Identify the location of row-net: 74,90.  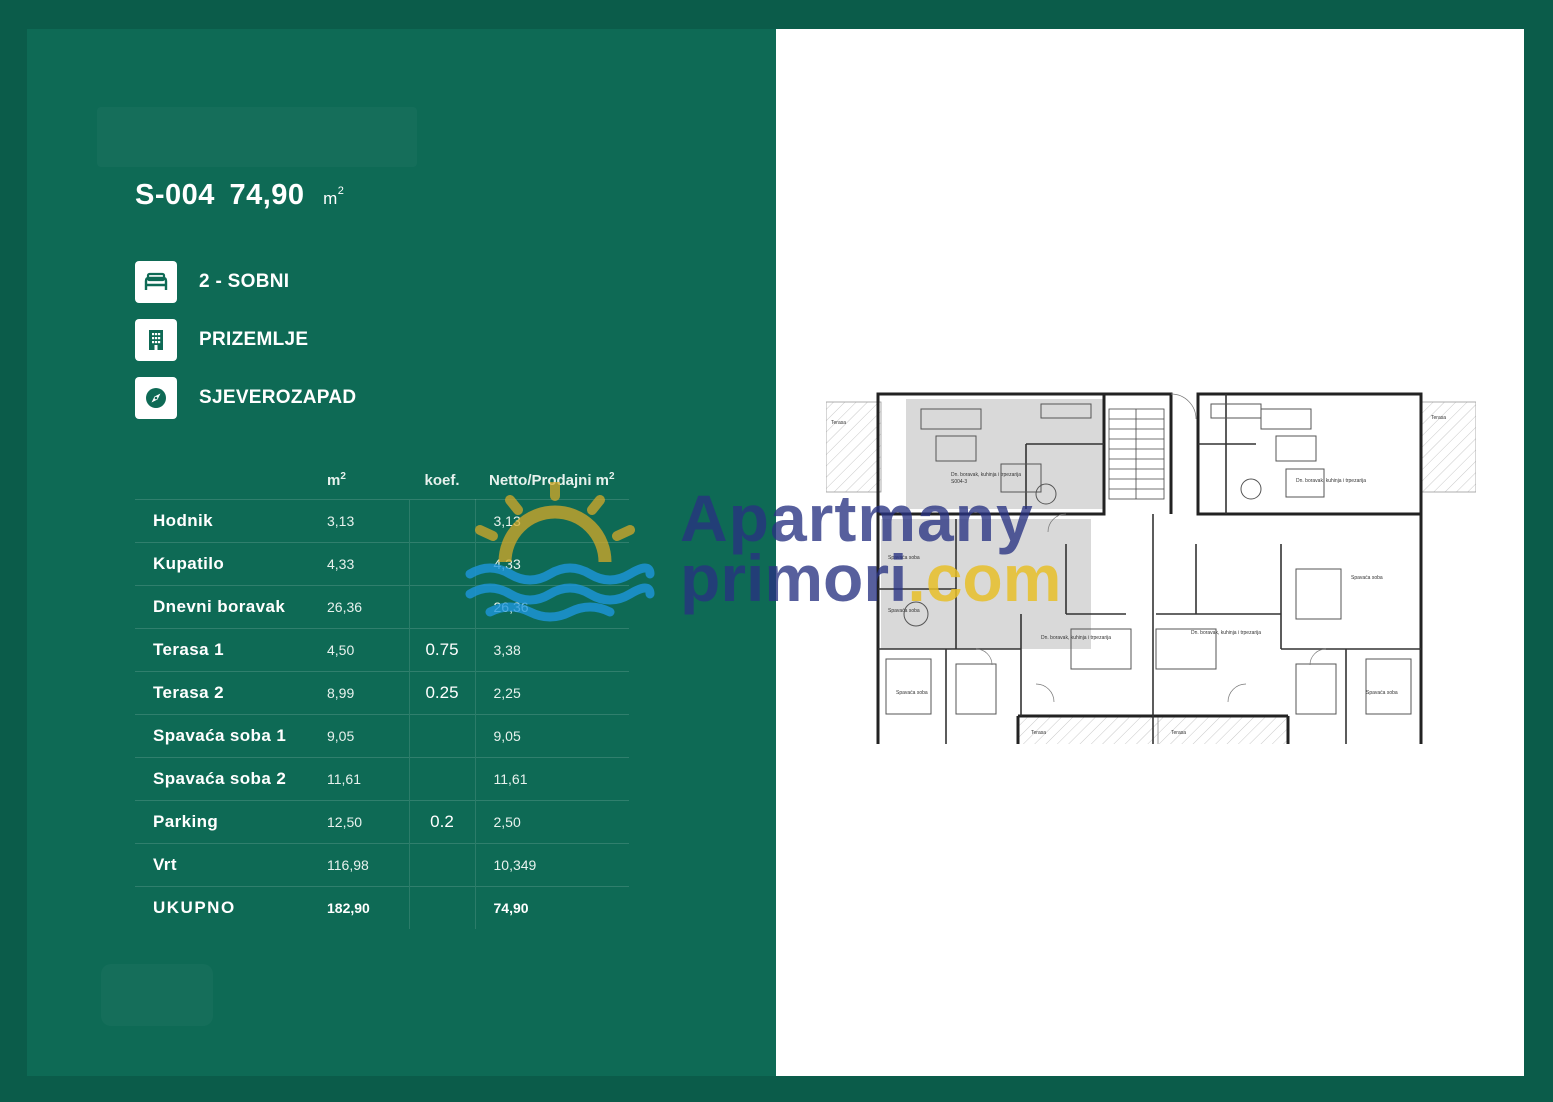
(552, 907).